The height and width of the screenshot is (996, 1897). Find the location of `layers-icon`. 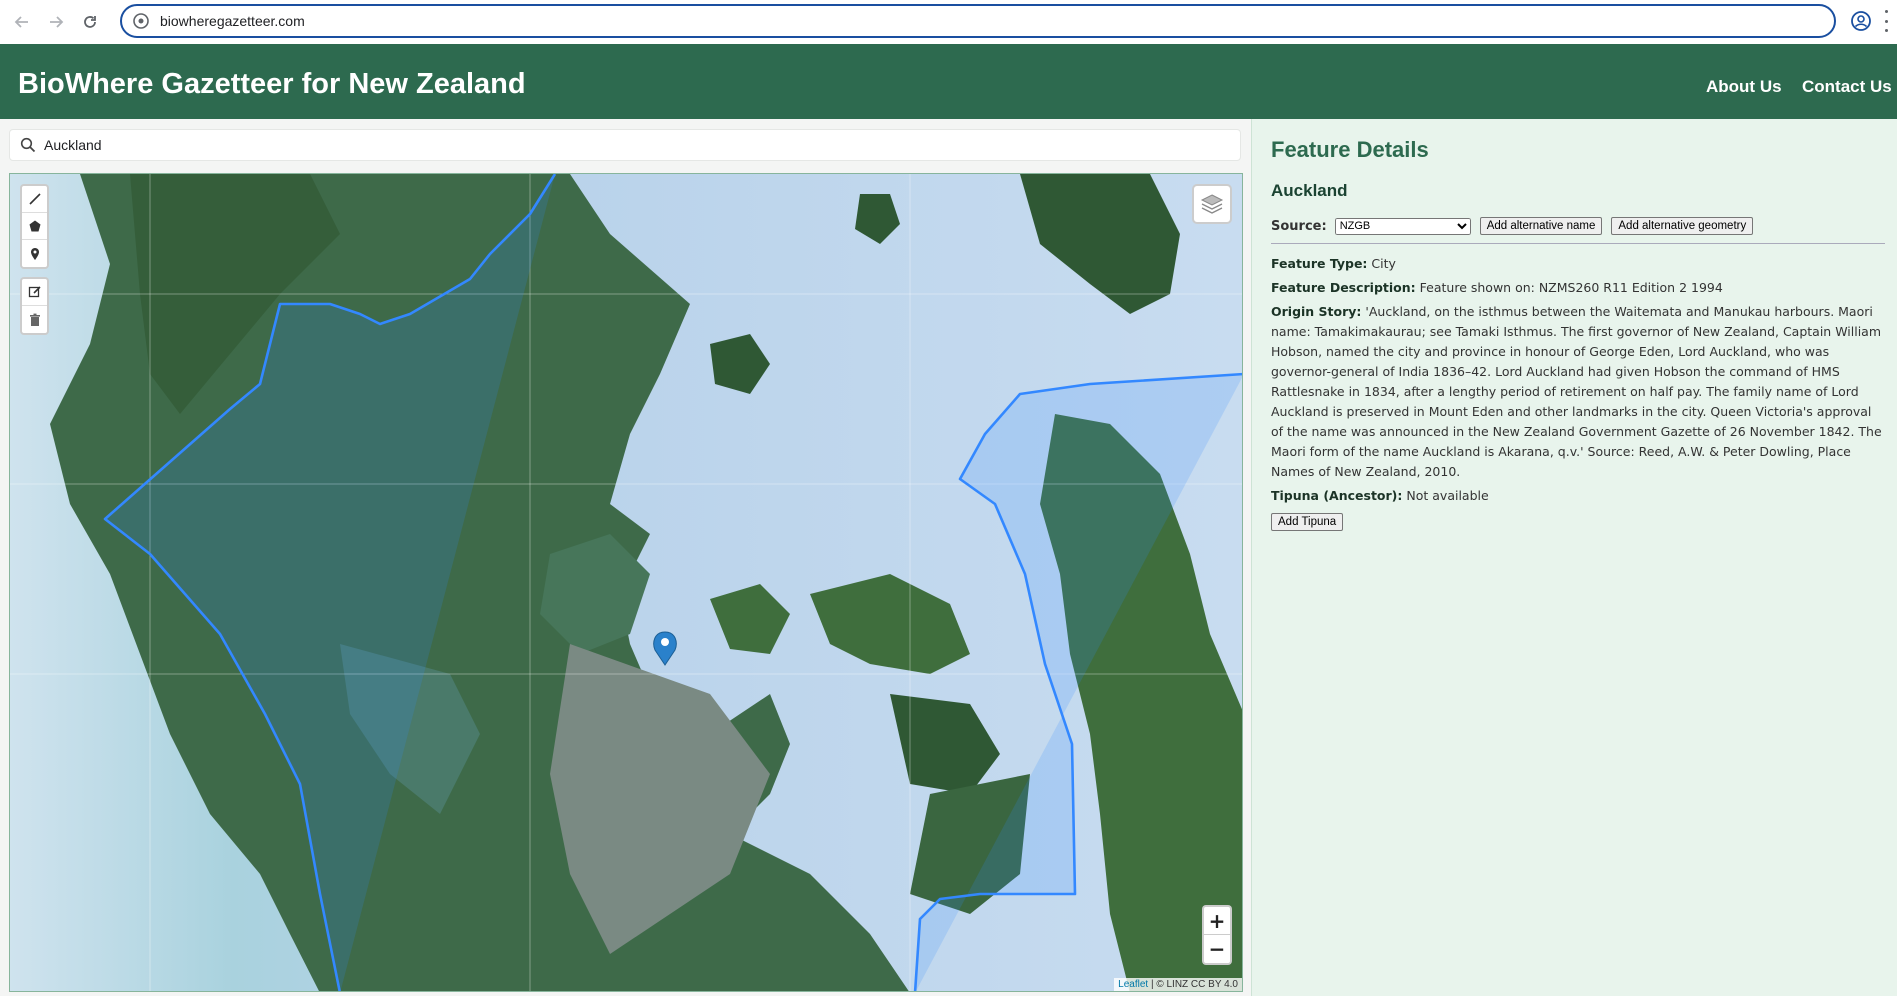

layers-icon is located at coordinates (1212, 204).